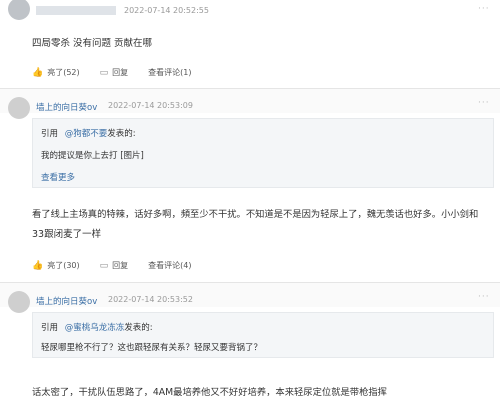  I want to click on view-comments-label: 查看评论(1), so click(170, 72).